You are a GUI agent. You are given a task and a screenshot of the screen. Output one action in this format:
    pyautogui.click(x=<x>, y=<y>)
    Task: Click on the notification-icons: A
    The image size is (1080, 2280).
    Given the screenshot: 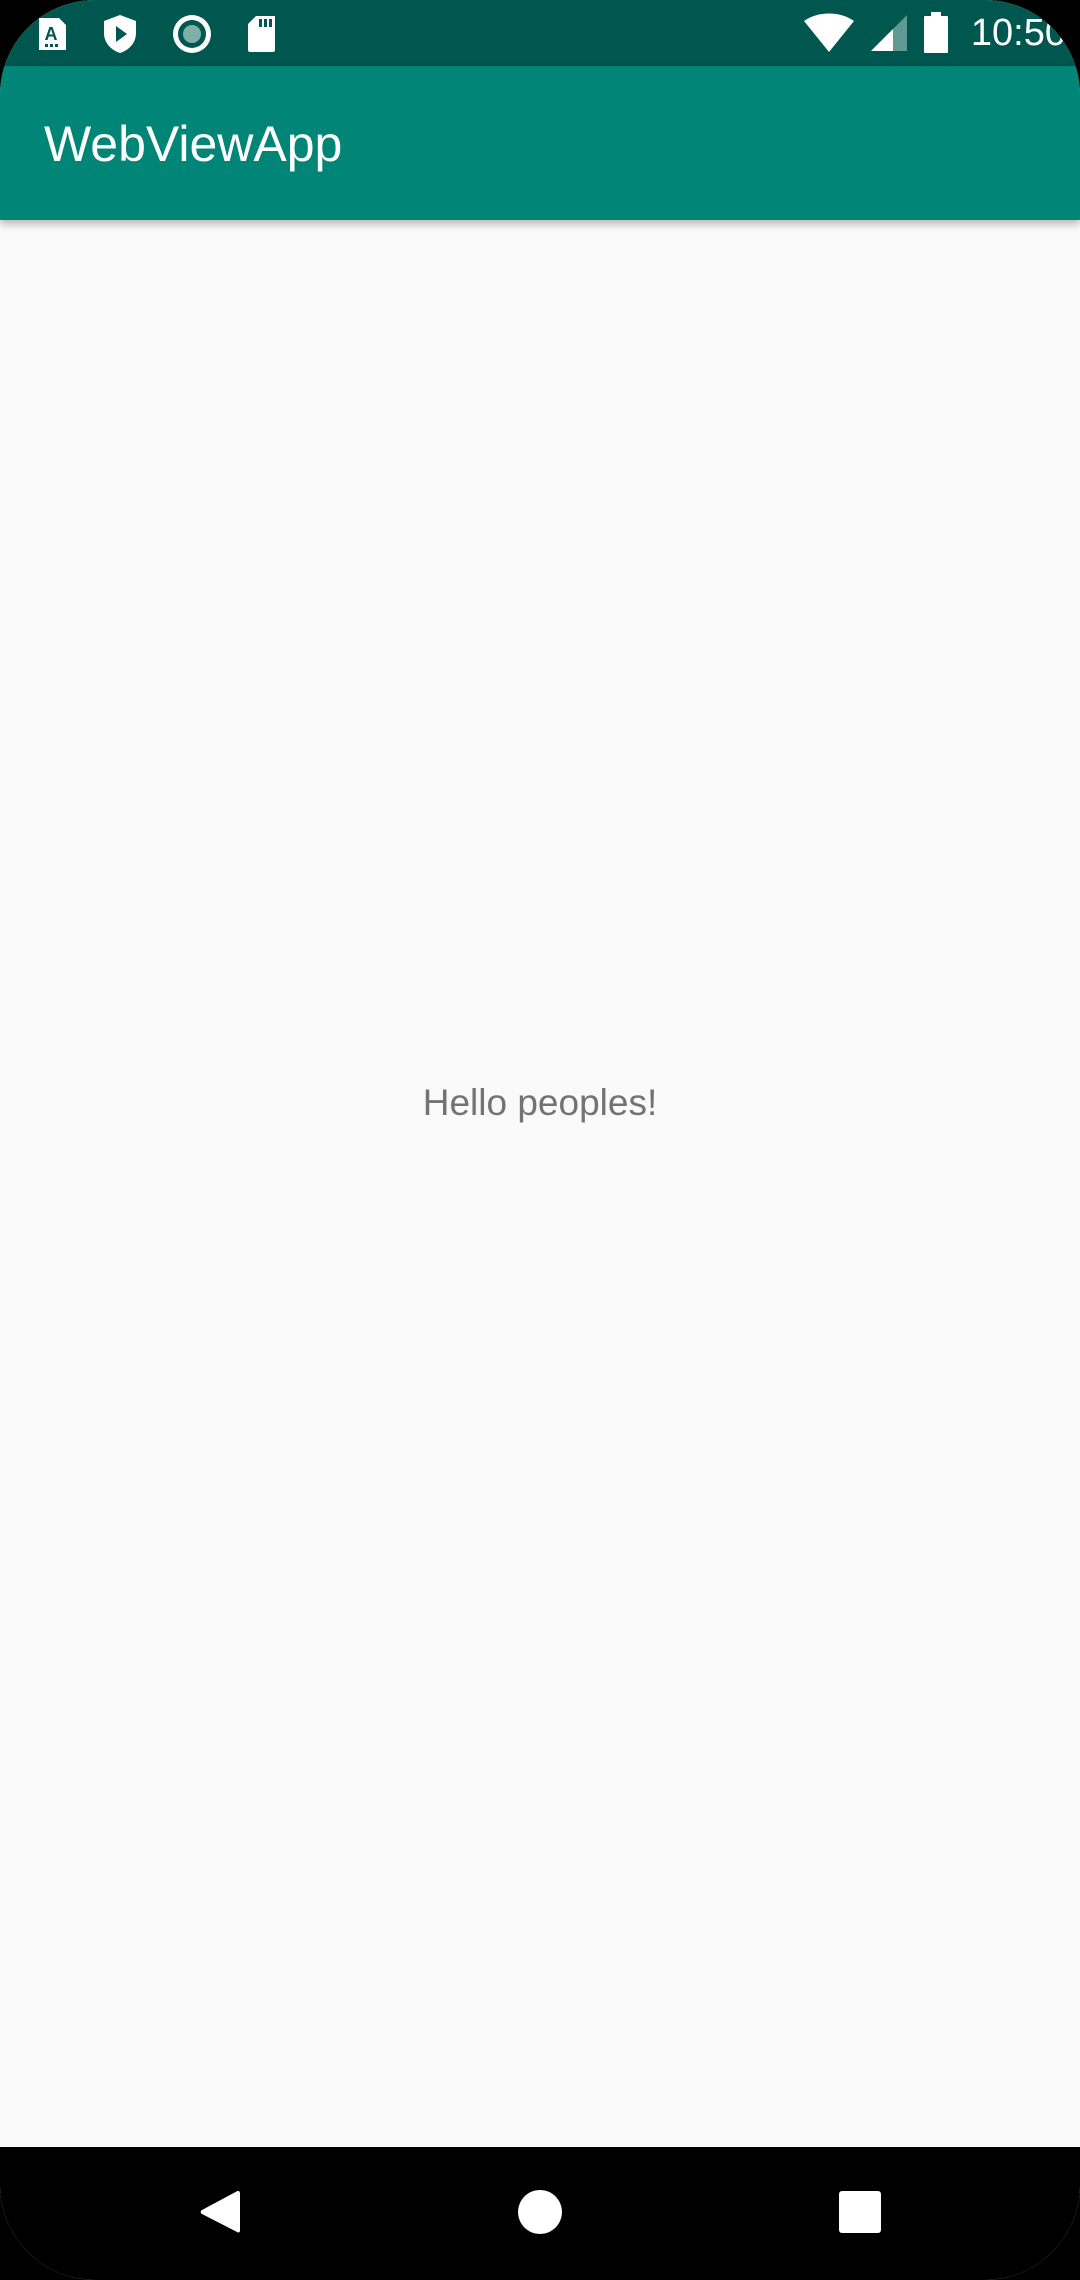 What is the action you would take?
    pyautogui.click(x=157, y=34)
    